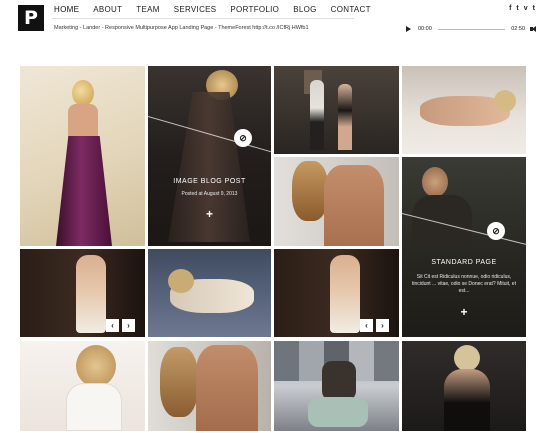 The height and width of the screenshot is (433, 557). What do you see at coordinates (517, 8) in the screenshot?
I see `twitter-icon: t` at bounding box center [517, 8].